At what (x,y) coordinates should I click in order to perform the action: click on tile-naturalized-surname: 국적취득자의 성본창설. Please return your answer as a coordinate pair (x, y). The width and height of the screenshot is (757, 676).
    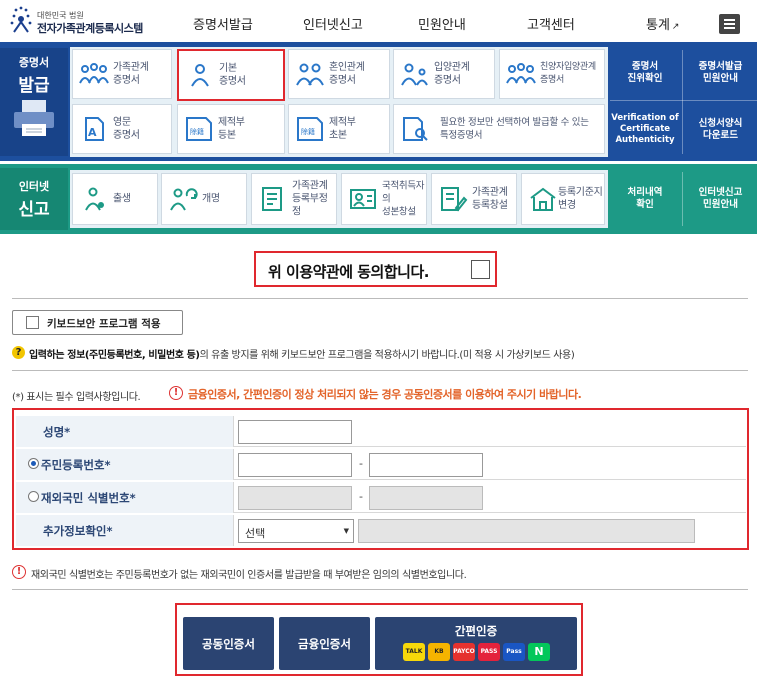
    Looking at the image, I should click on (384, 199).